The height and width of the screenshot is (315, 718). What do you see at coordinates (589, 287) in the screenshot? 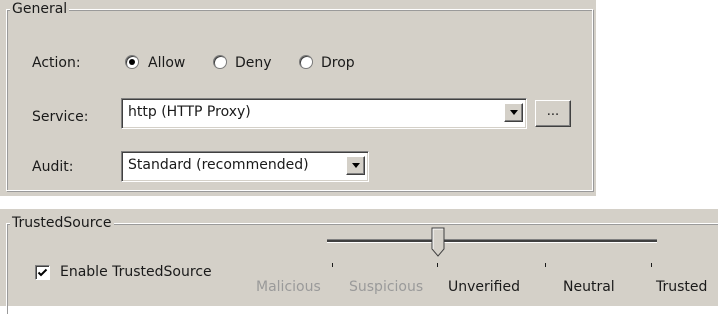
I see `level-neutral: Neutral` at bounding box center [589, 287].